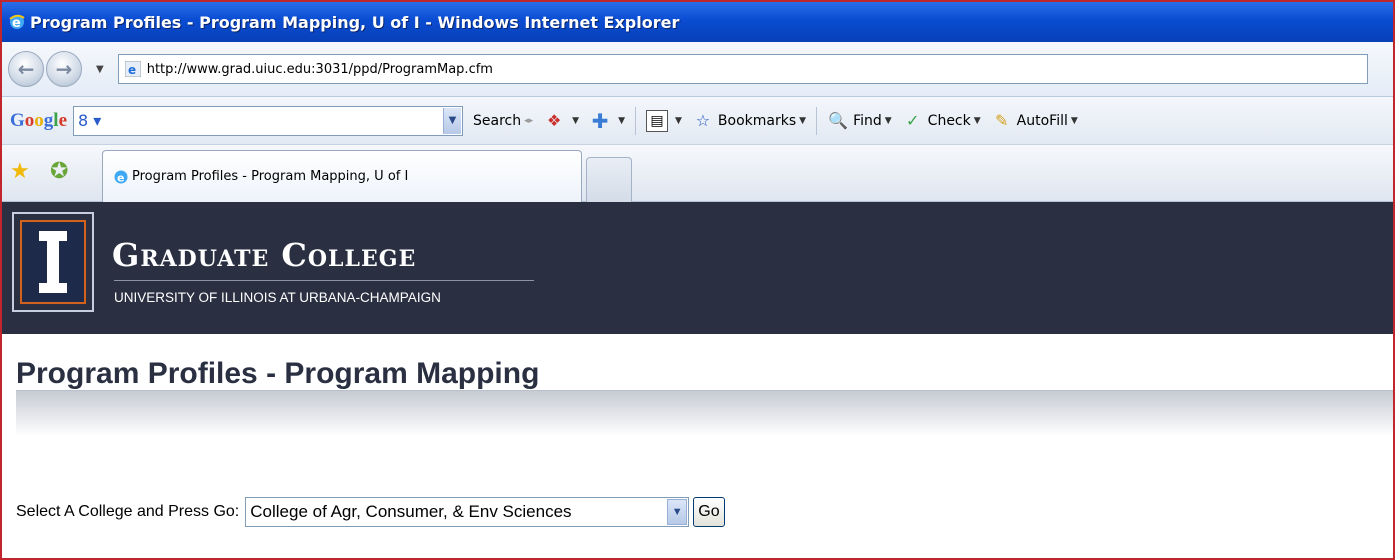 This screenshot has width=1395, height=560. Describe the element at coordinates (268, 120) in the screenshot. I see `google-search-input: 8 ▾ ▼` at that location.